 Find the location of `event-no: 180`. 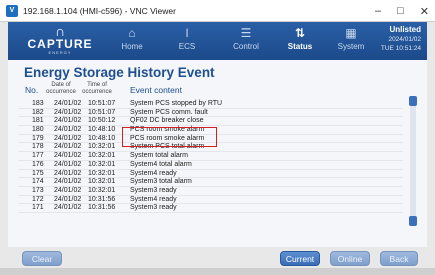

event-no: 180 is located at coordinates (38, 130).